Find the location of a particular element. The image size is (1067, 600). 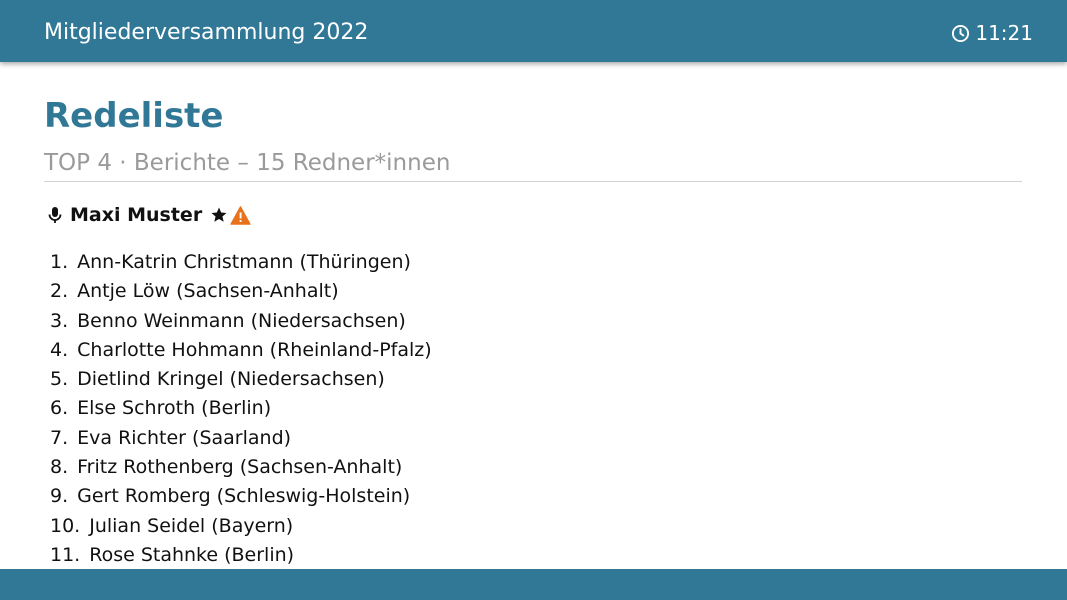

speaker-number: 4. is located at coordinates (59, 349).